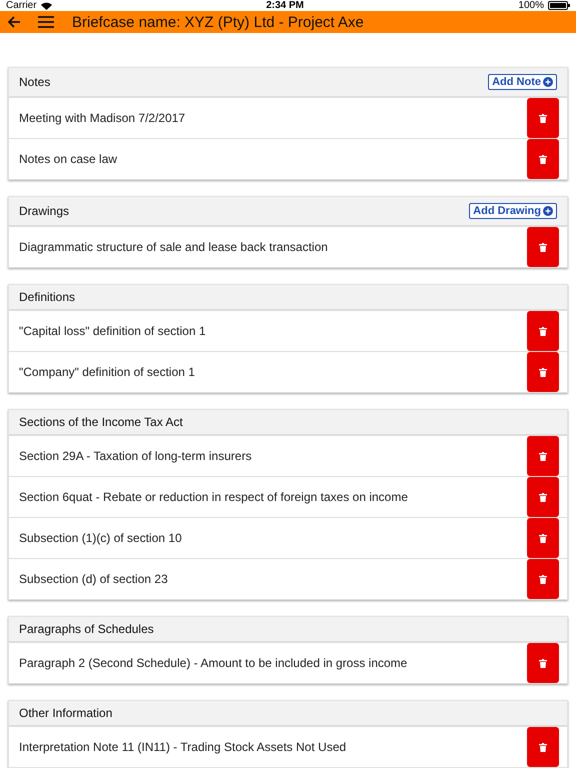 The width and height of the screenshot is (576, 768). Describe the element at coordinates (288, 158) in the screenshot. I see `list-item: Notes on case law` at that location.